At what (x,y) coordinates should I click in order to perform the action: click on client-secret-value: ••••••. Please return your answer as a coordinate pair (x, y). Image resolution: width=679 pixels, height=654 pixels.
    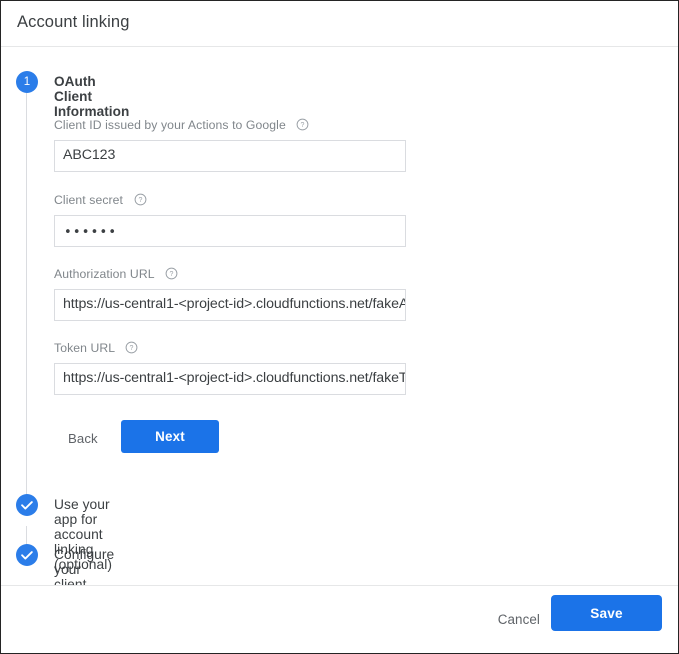
    Looking at the image, I should click on (91, 232).